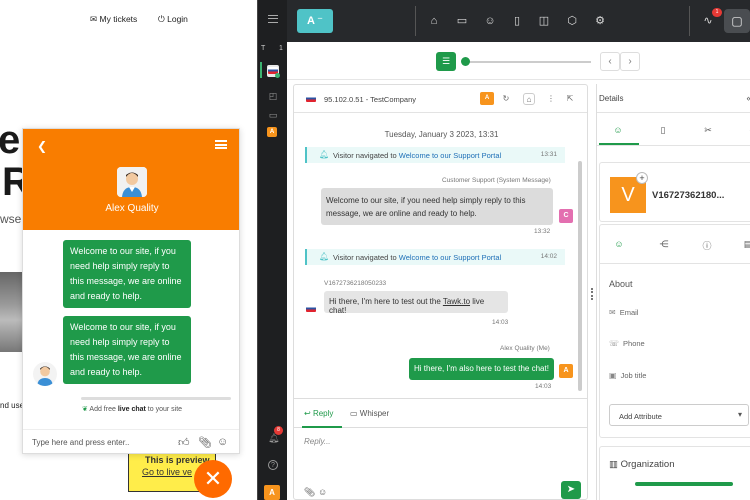 Image resolution: width=750 pixels, height=500 pixels. What do you see at coordinates (566, 371) in the screenshot?
I see `my-avatar: A` at bounding box center [566, 371].